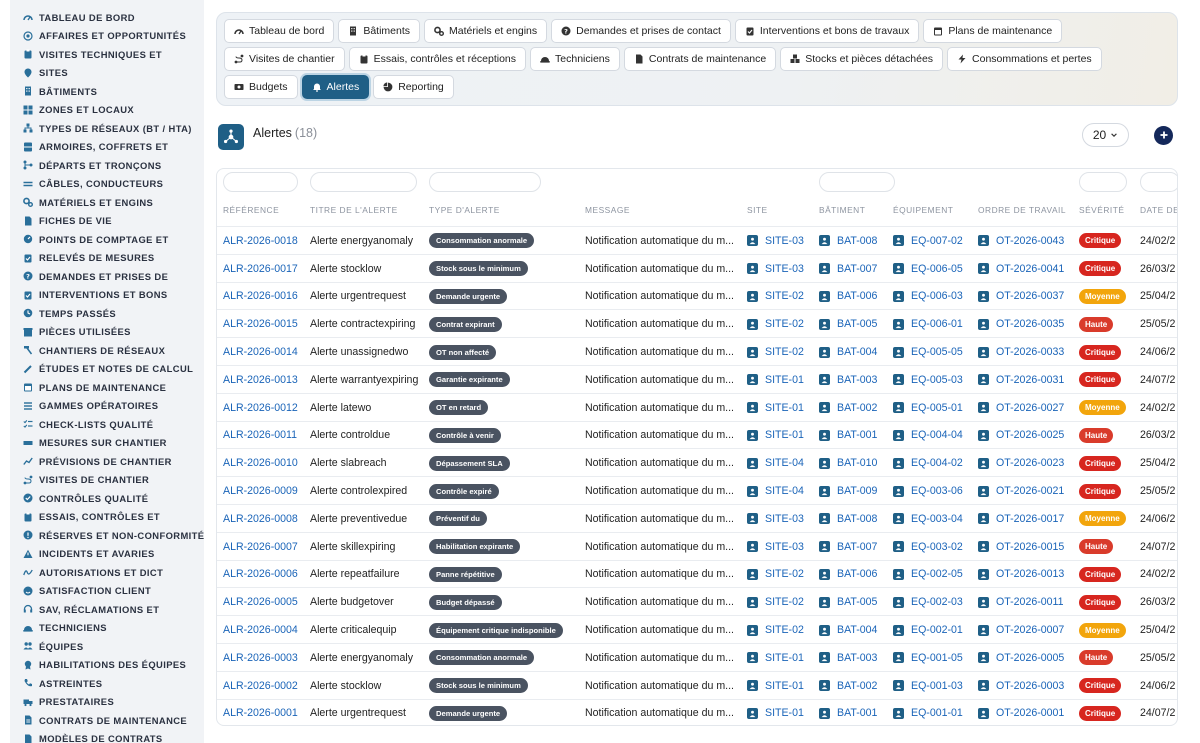  What do you see at coordinates (937, 324) in the screenshot?
I see `equipment-link: EQ-006-01` at bounding box center [937, 324].